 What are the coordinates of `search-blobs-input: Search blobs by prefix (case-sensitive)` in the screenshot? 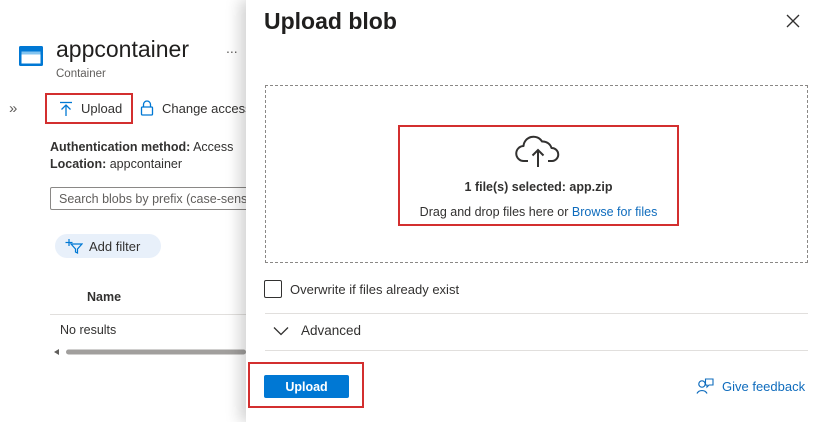 It's located at (148, 198).